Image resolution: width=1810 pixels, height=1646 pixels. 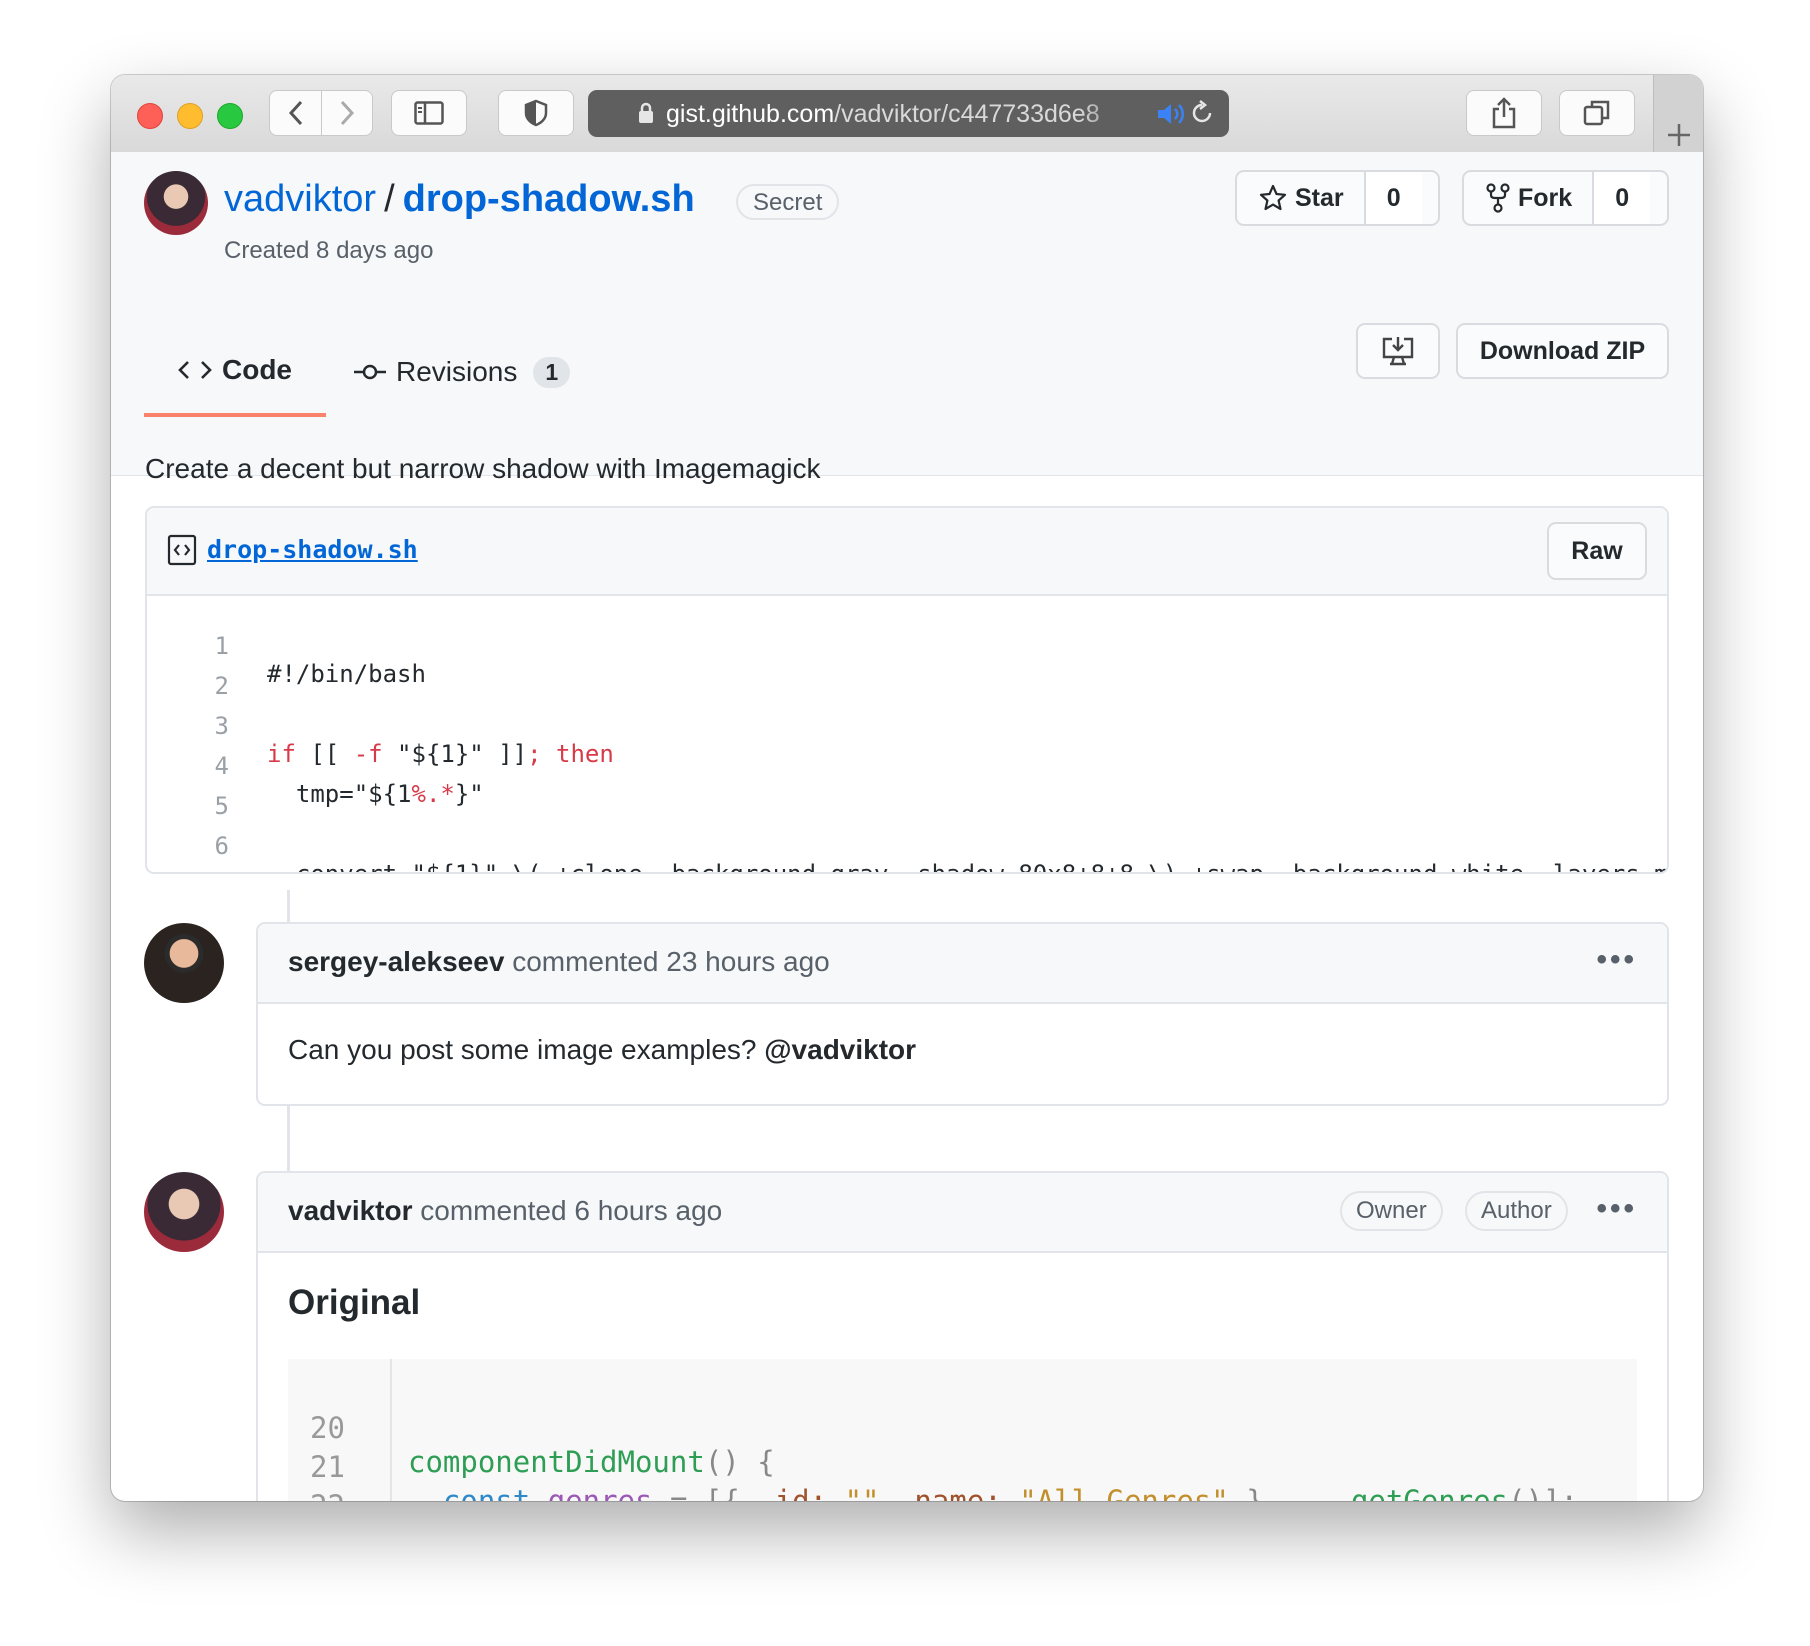 I want to click on secret-badge: Secret, so click(x=788, y=202).